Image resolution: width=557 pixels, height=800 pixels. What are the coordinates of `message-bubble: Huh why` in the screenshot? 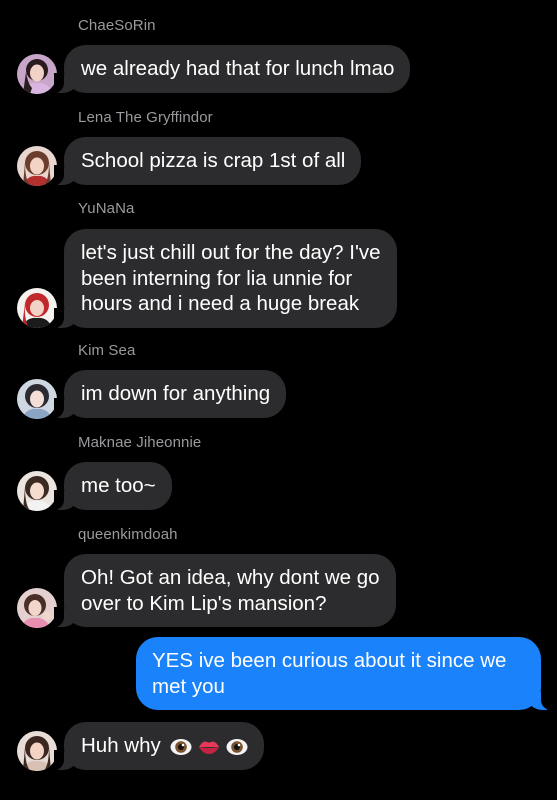 It's located at (159, 746).